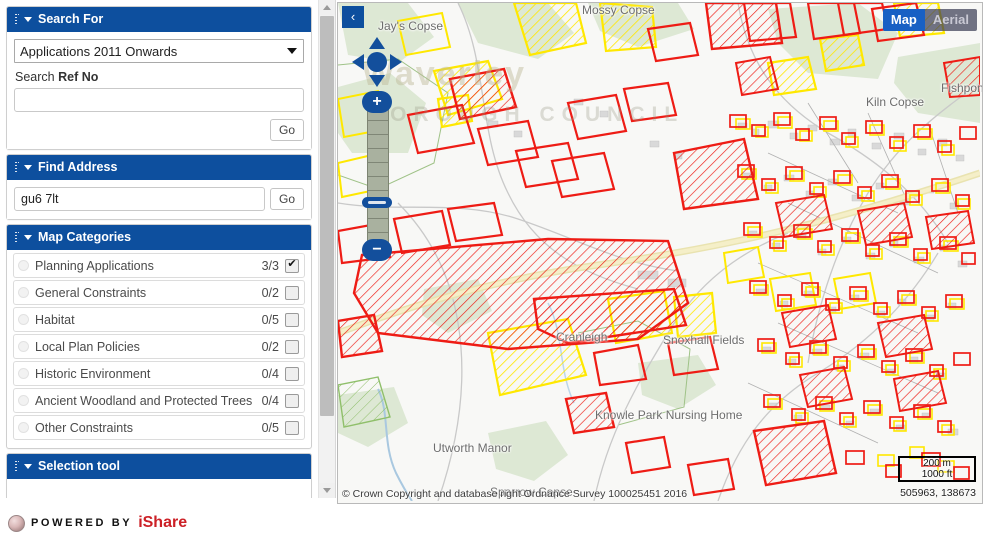 The width and height of the screenshot is (983, 546). I want to click on zoom-slider-handle, so click(377, 202).